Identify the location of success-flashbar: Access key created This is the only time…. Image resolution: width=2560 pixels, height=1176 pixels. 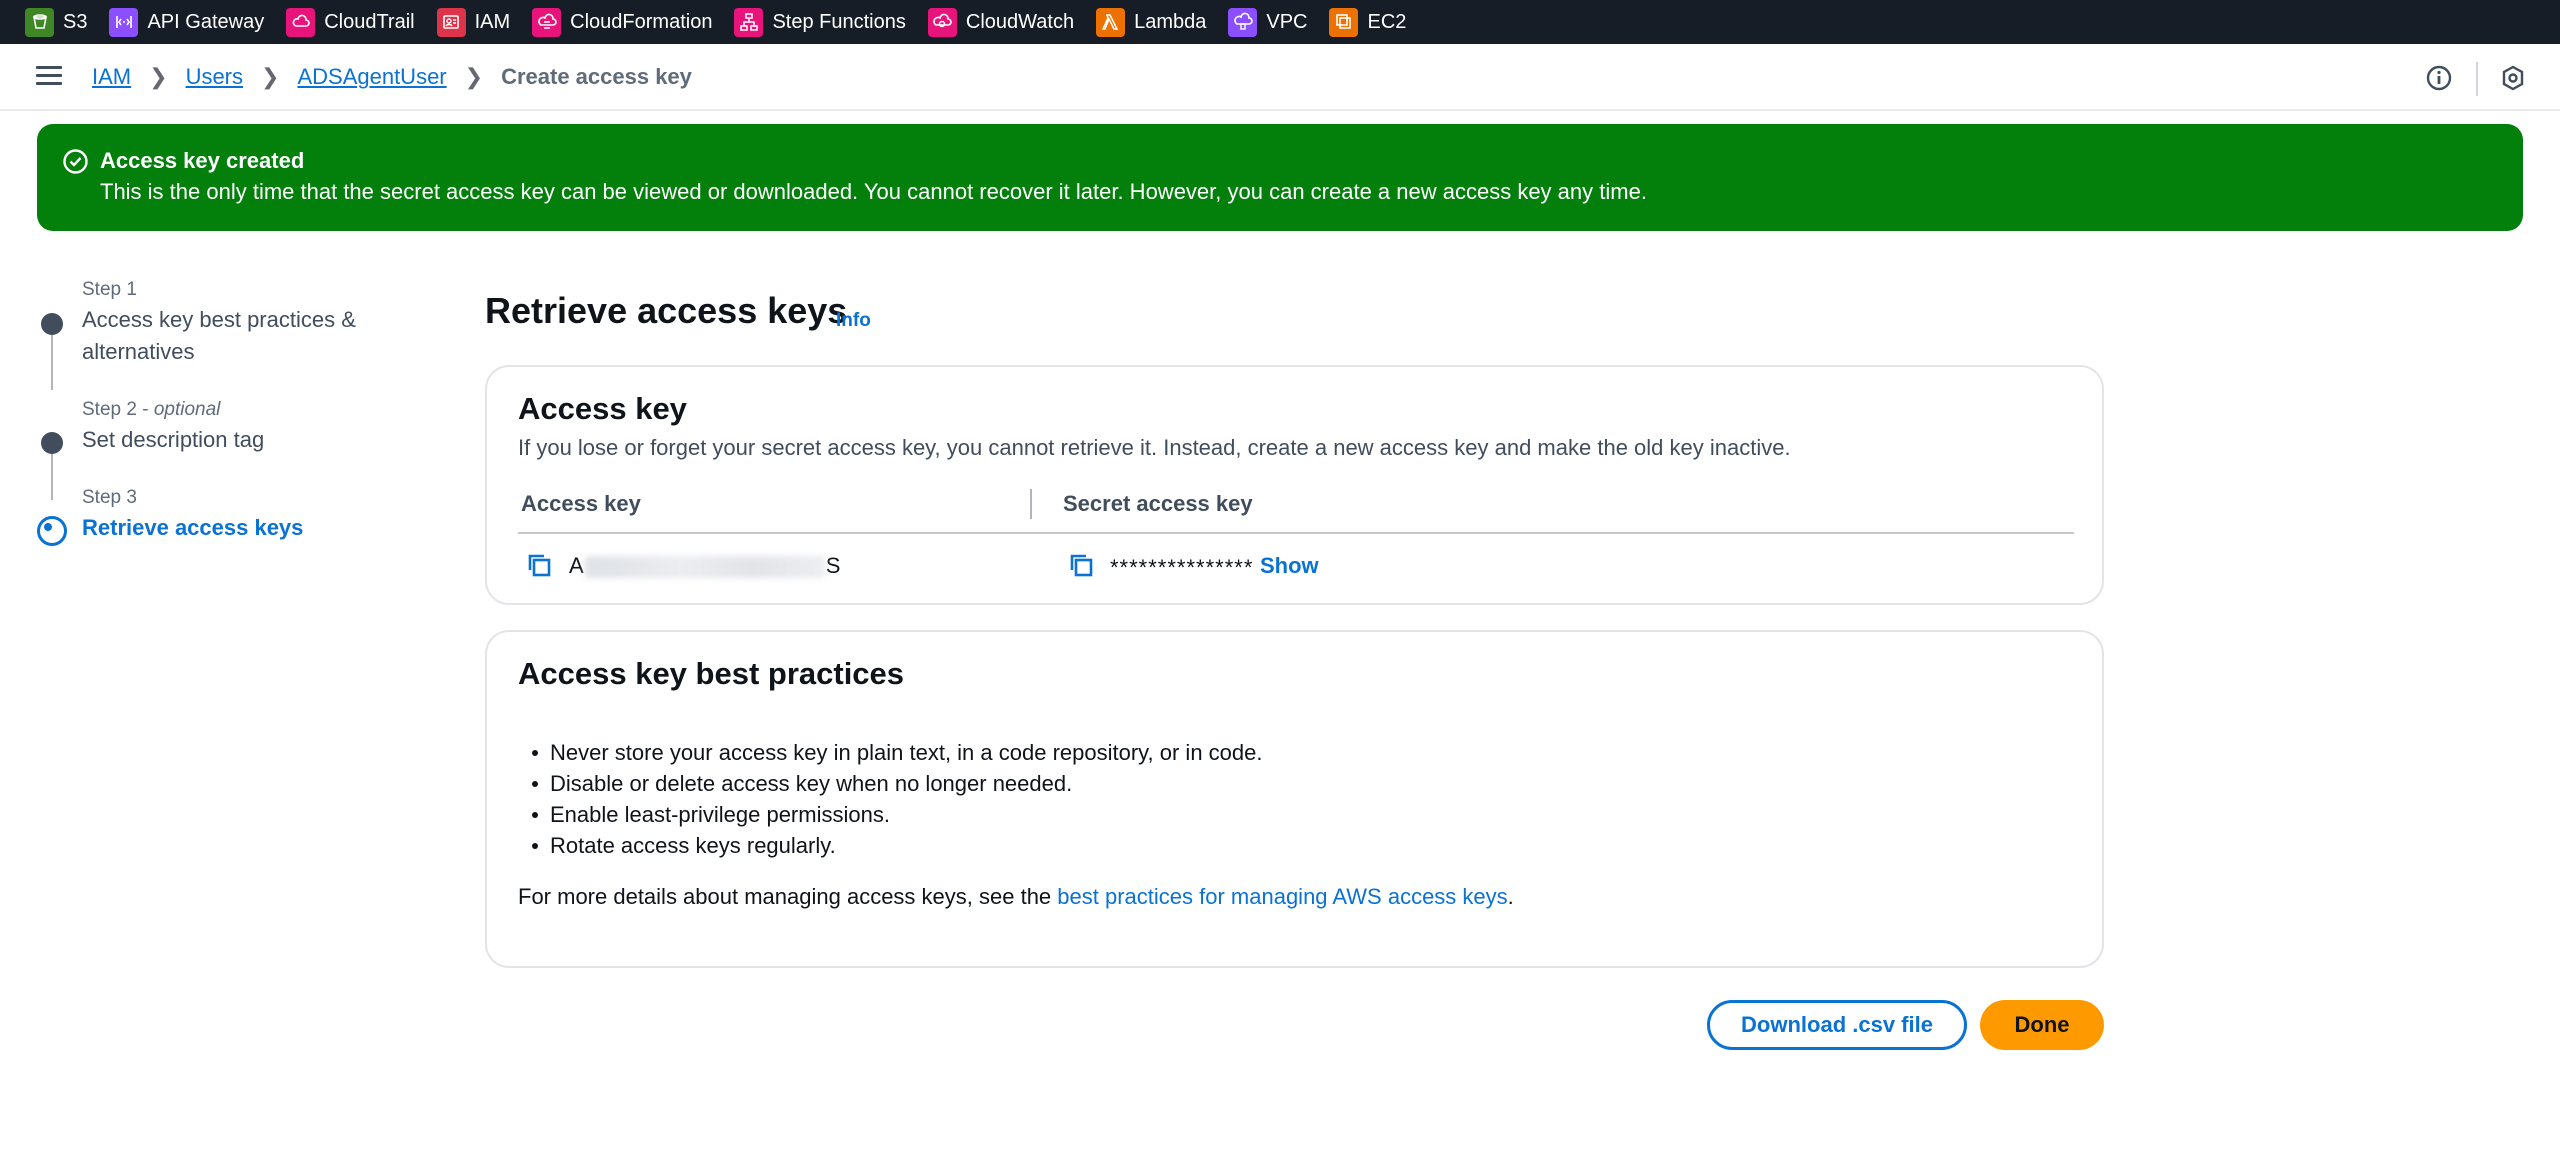
(1280, 177).